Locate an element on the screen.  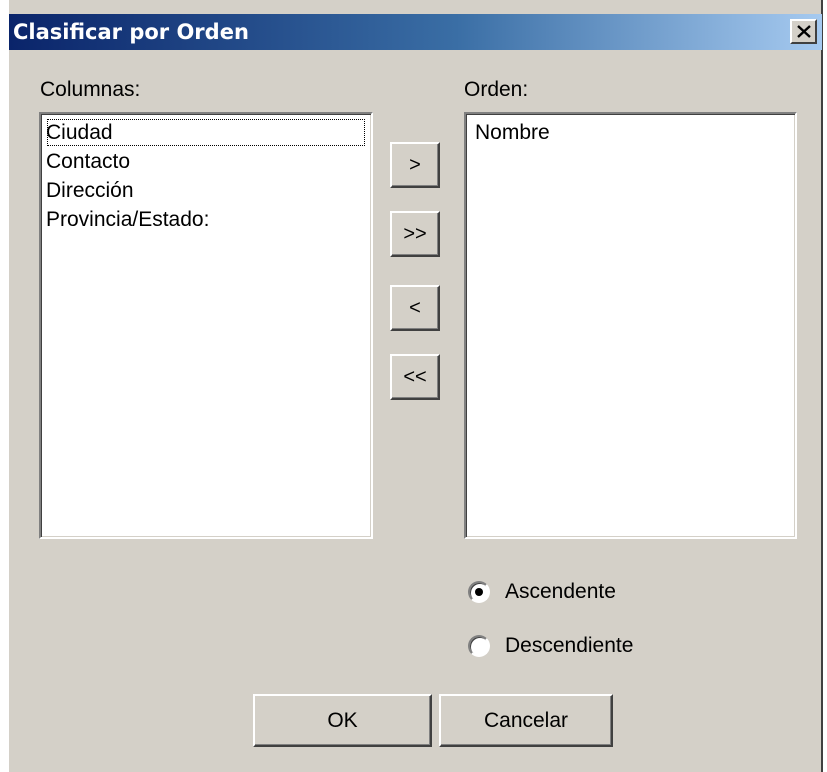
add-all-button: >> is located at coordinates (415, 234).